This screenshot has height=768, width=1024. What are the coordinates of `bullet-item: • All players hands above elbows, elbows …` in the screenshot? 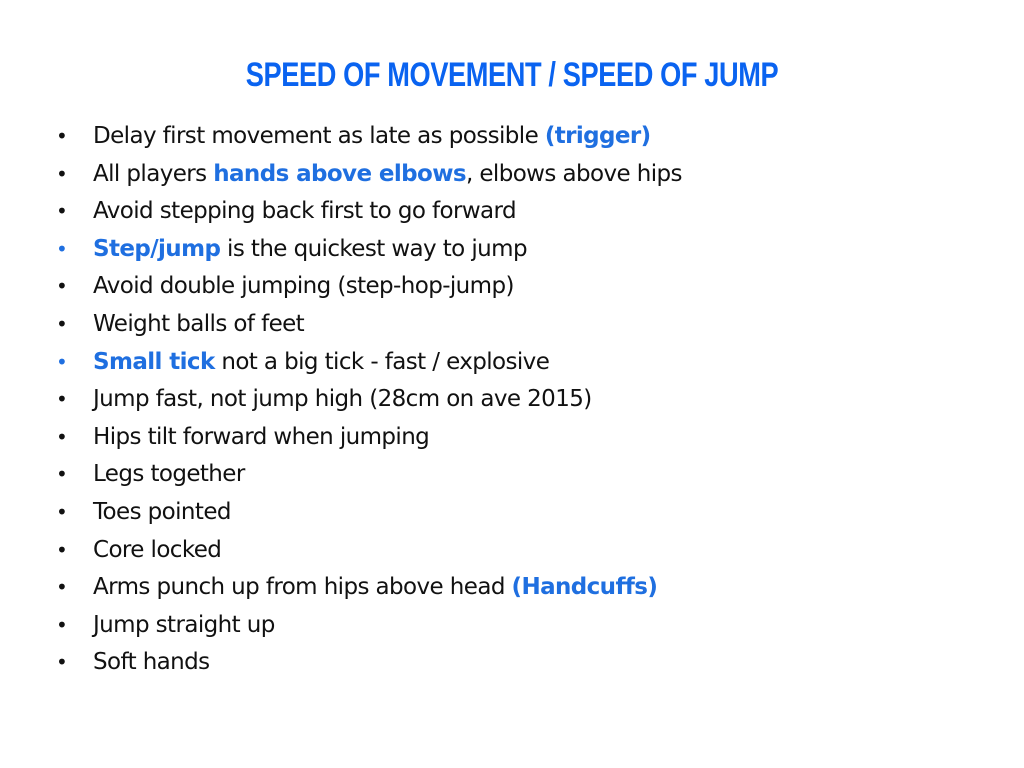 It's located at (365, 175).